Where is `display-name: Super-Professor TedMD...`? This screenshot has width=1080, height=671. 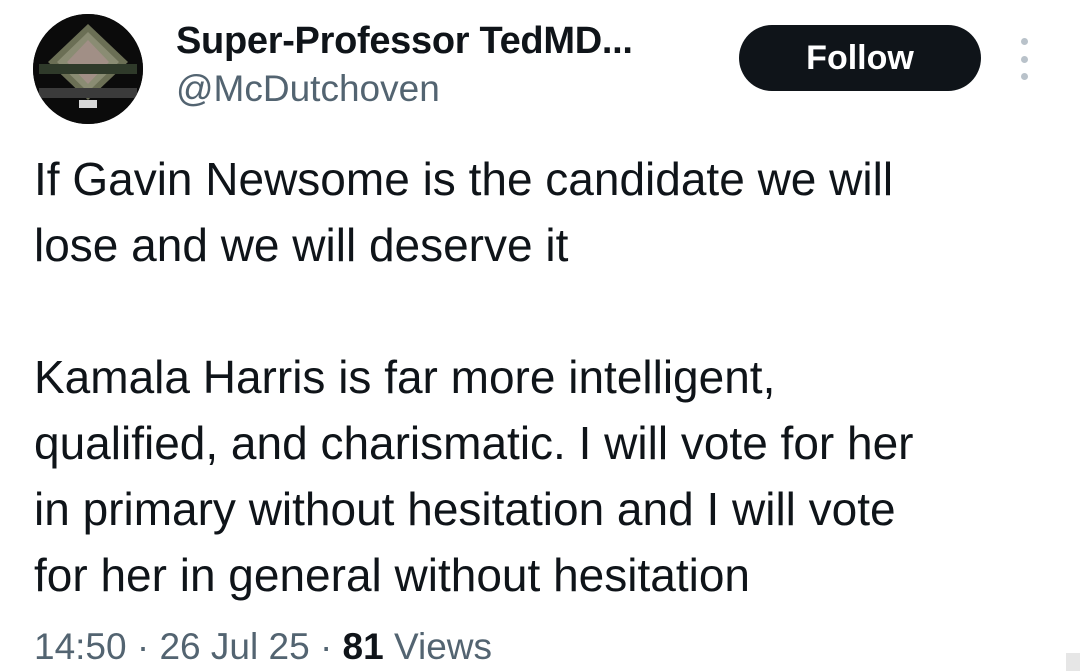 display-name: Super-Professor TedMD... is located at coordinates (404, 41).